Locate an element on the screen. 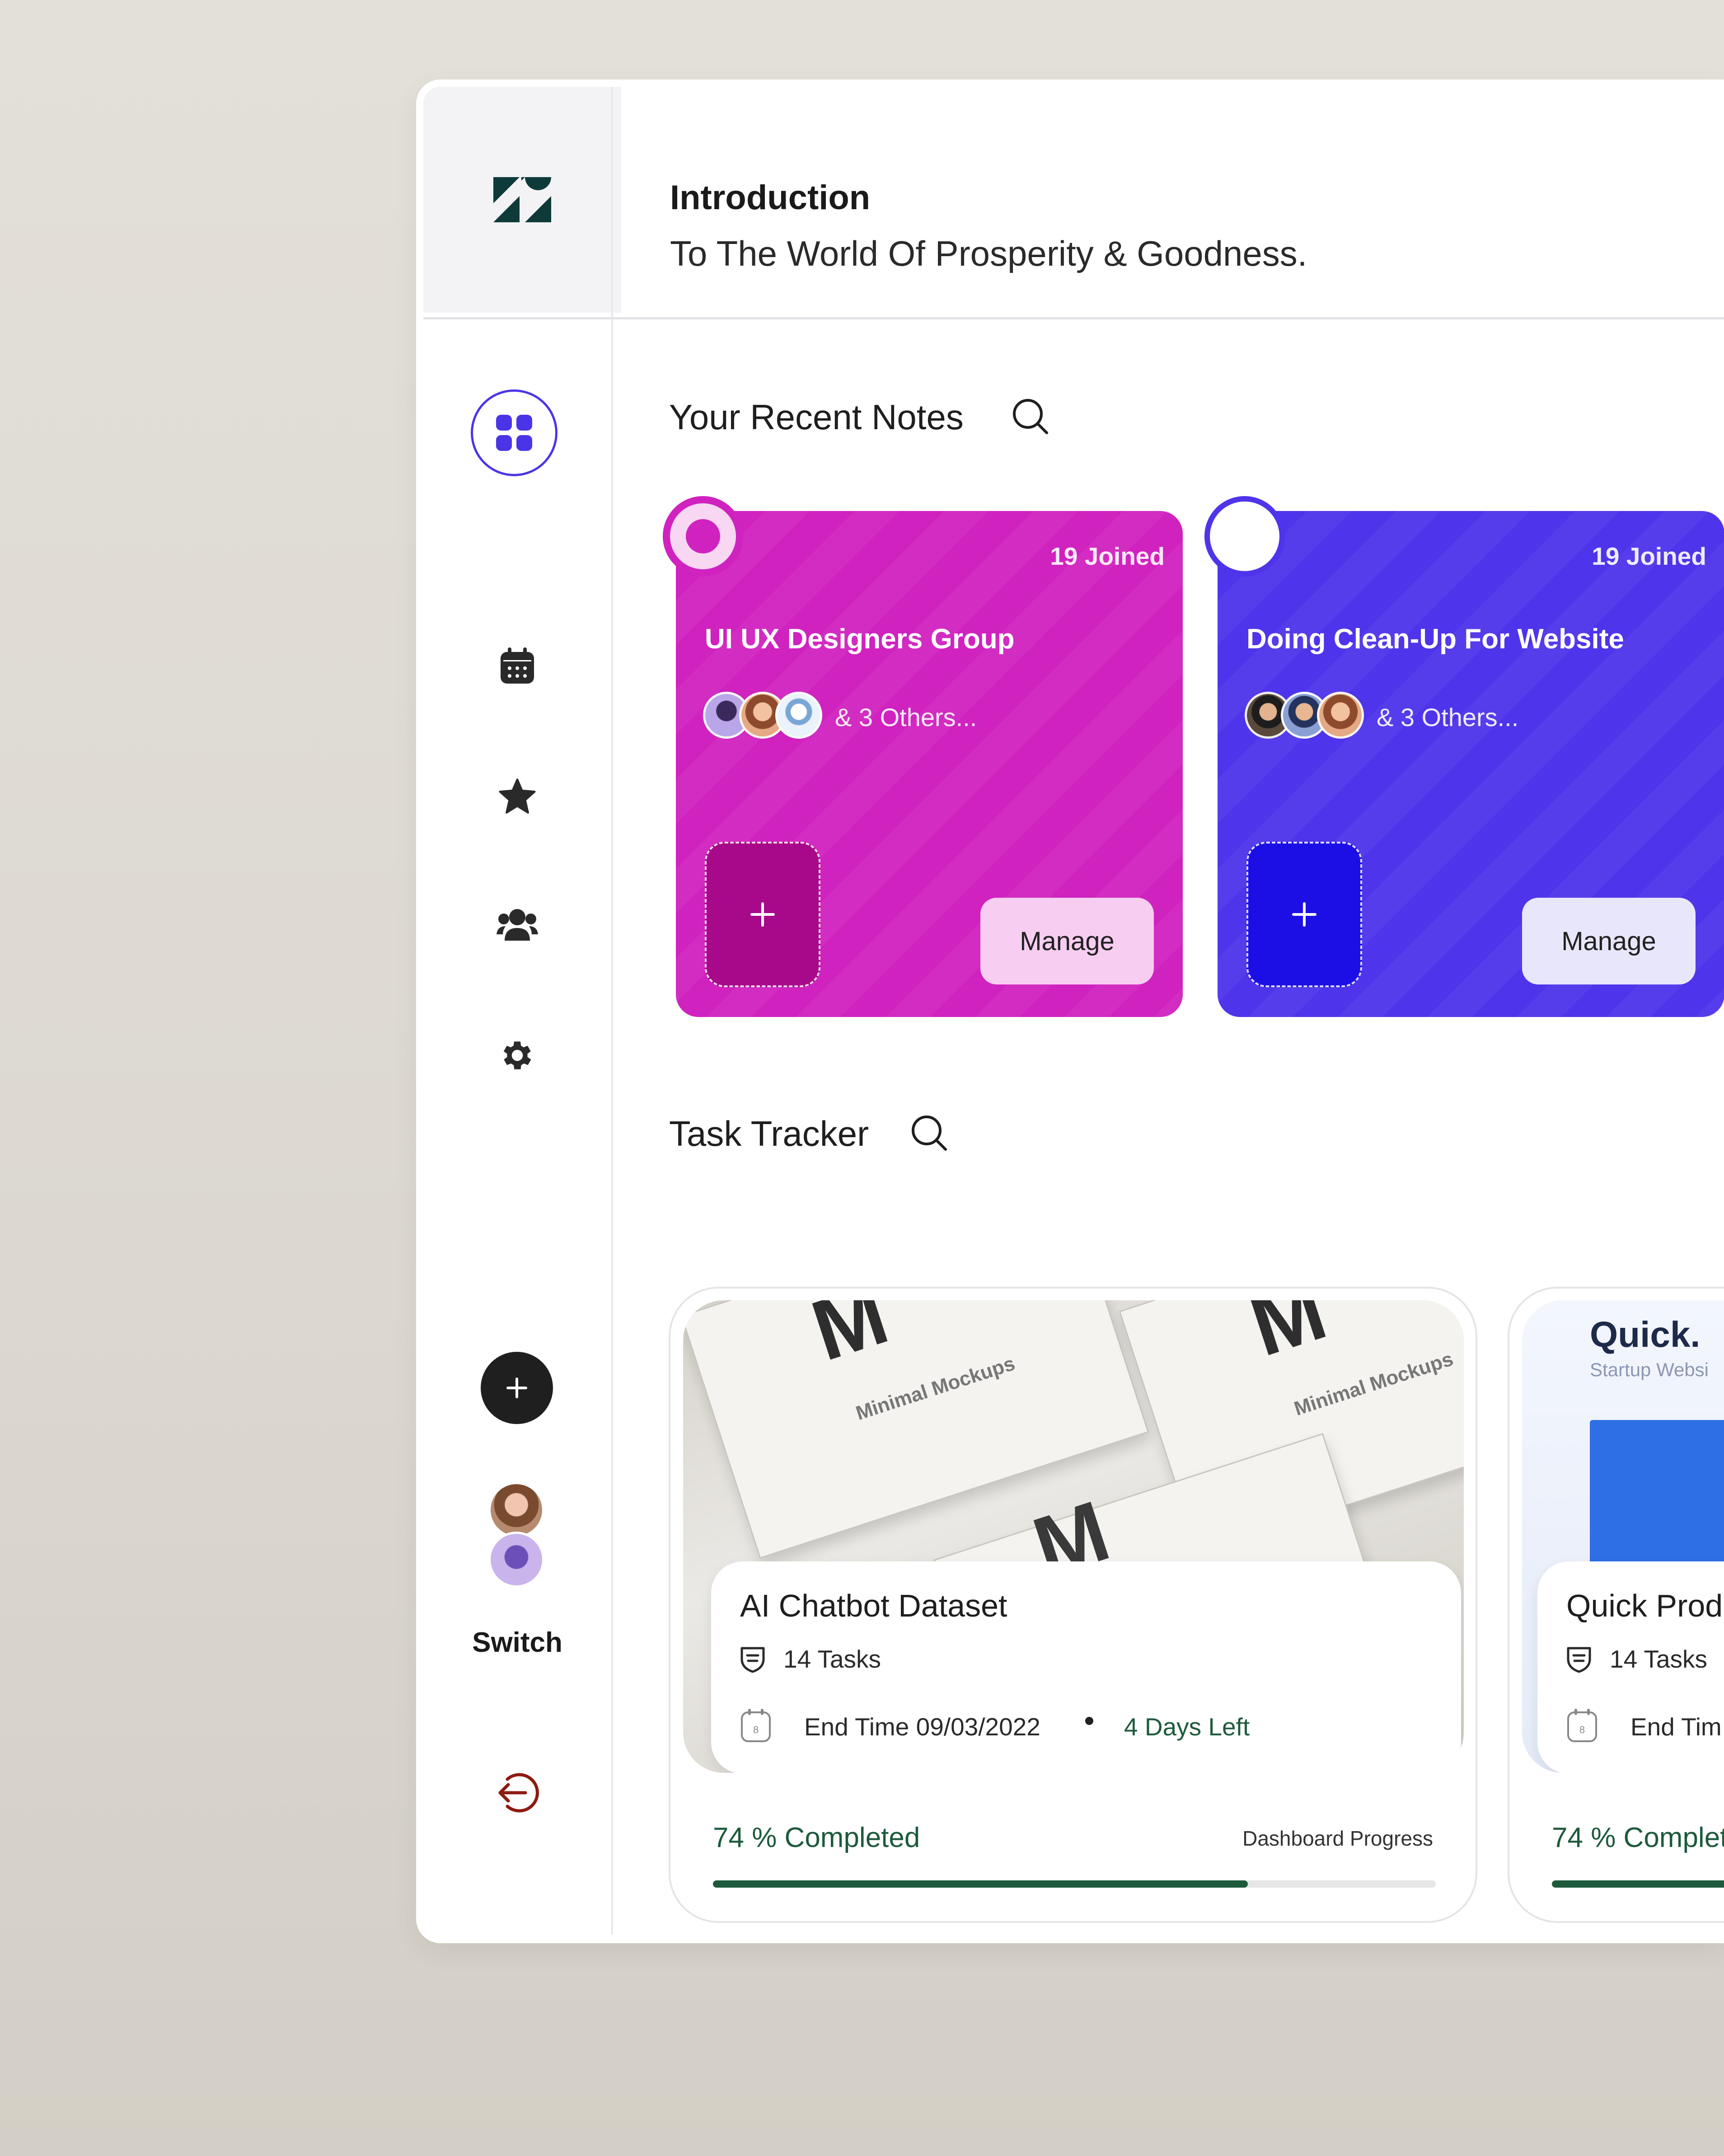  note-title: Doing Clean-Up For Website is located at coordinates (1435, 639).